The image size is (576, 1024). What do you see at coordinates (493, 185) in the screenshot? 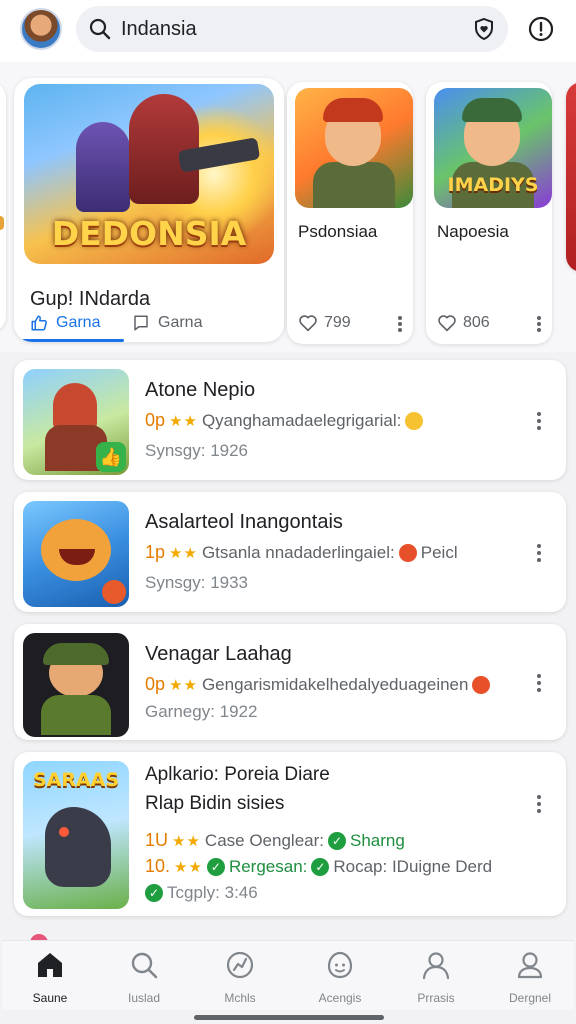
I see `featured-card-logo: IMADIYS` at bounding box center [493, 185].